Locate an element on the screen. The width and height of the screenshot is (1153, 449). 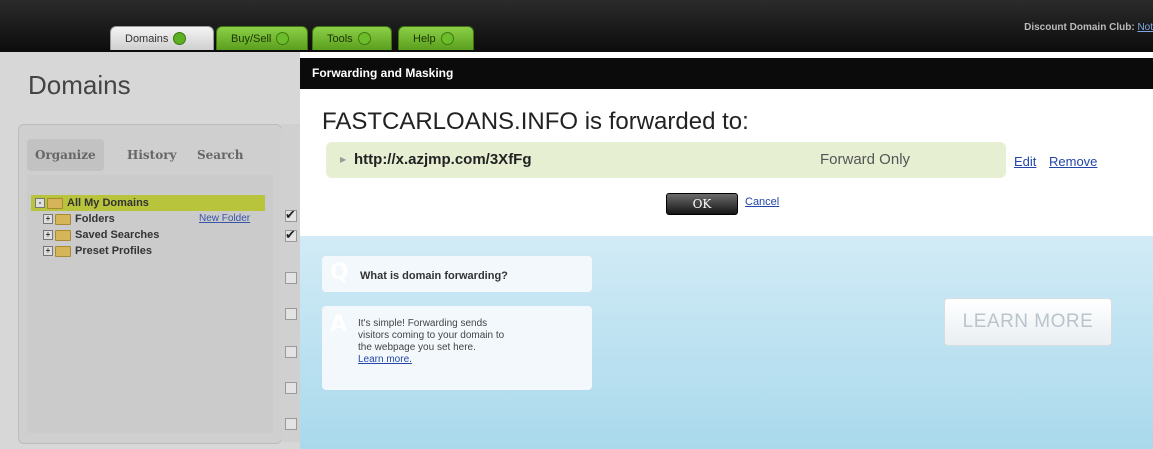
tab-domains: Domains is located at coordinates (162, 38).